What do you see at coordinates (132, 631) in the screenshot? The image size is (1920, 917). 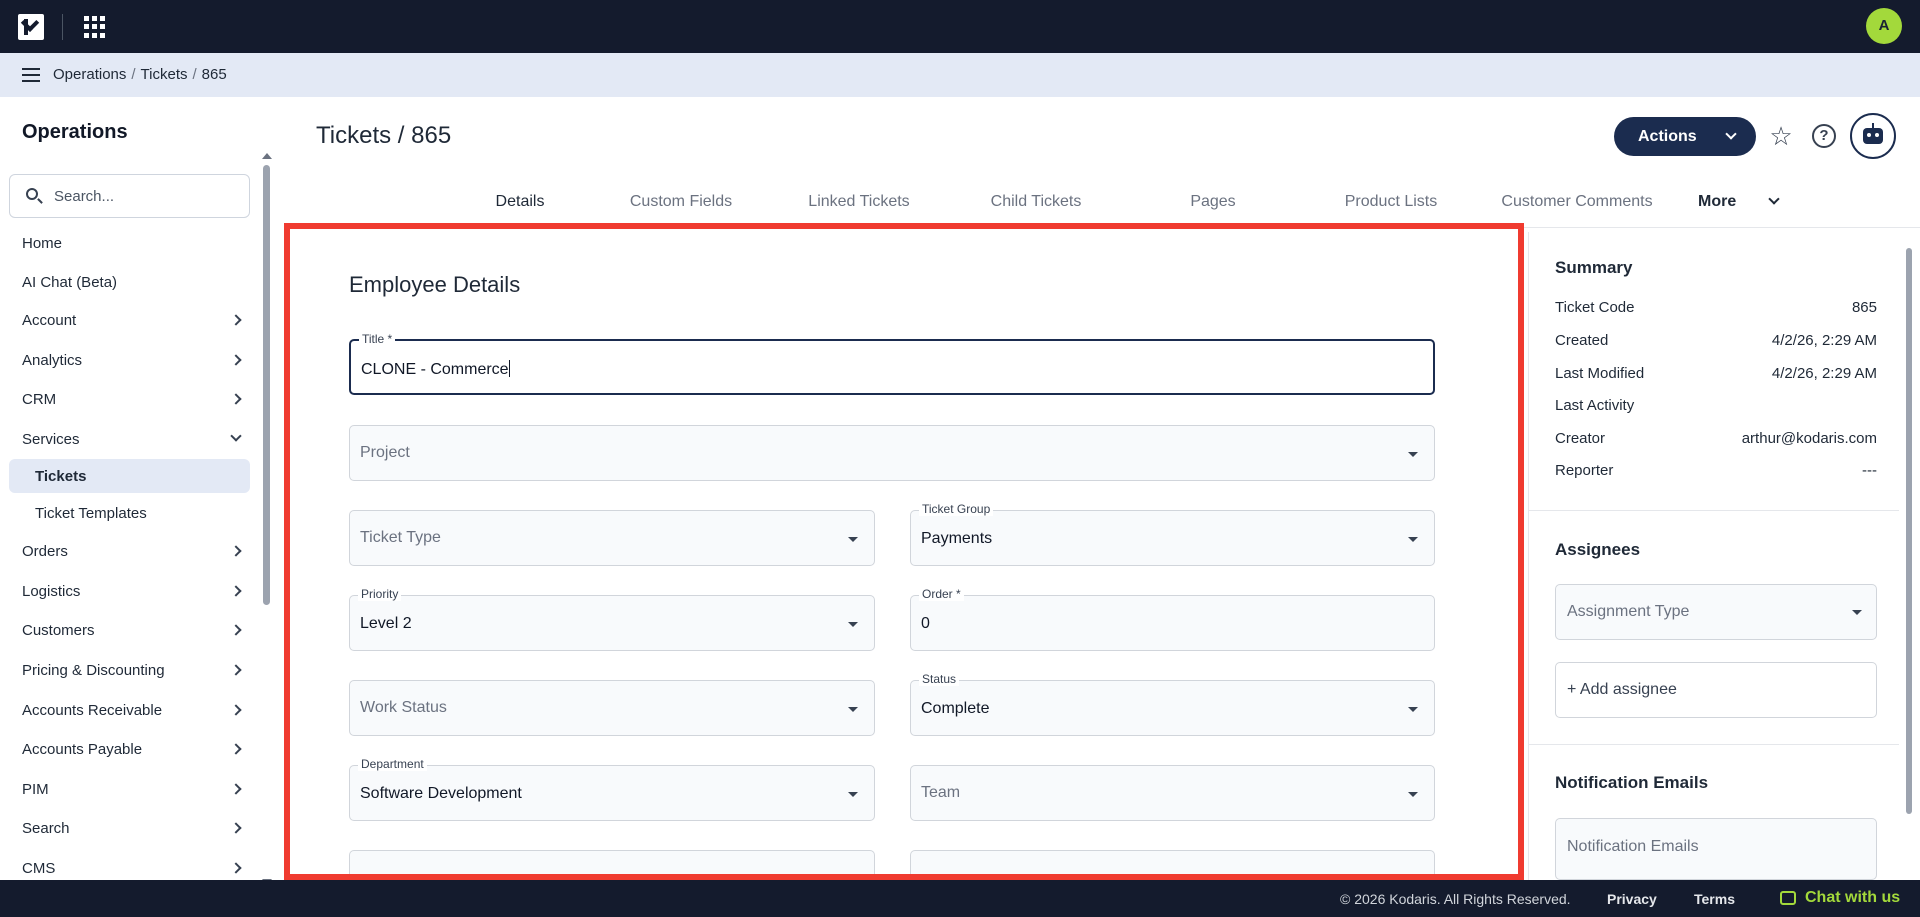 I see `sidebar-item-customers: Customers` at bounding box center [132, 631].